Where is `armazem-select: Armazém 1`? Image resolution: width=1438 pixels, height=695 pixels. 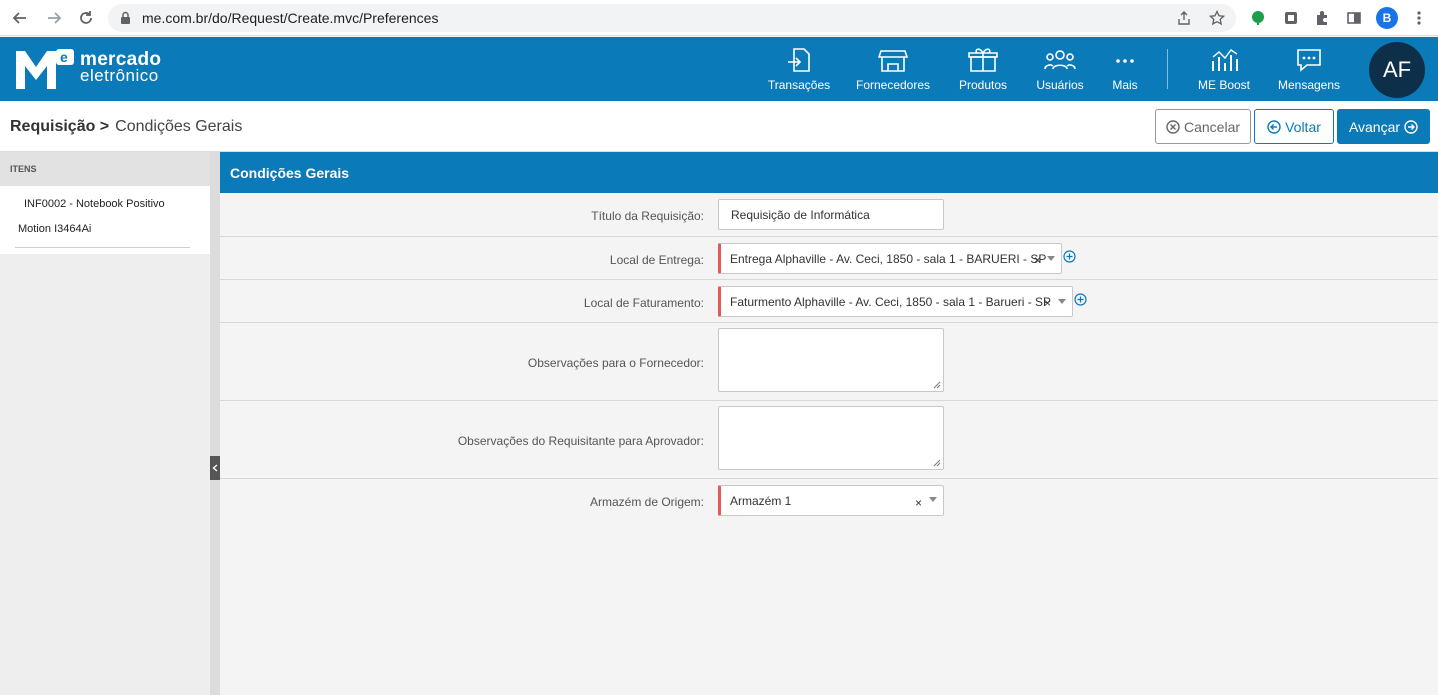 armazem-select: Armazém 1 is located at coordinates (831, 500).